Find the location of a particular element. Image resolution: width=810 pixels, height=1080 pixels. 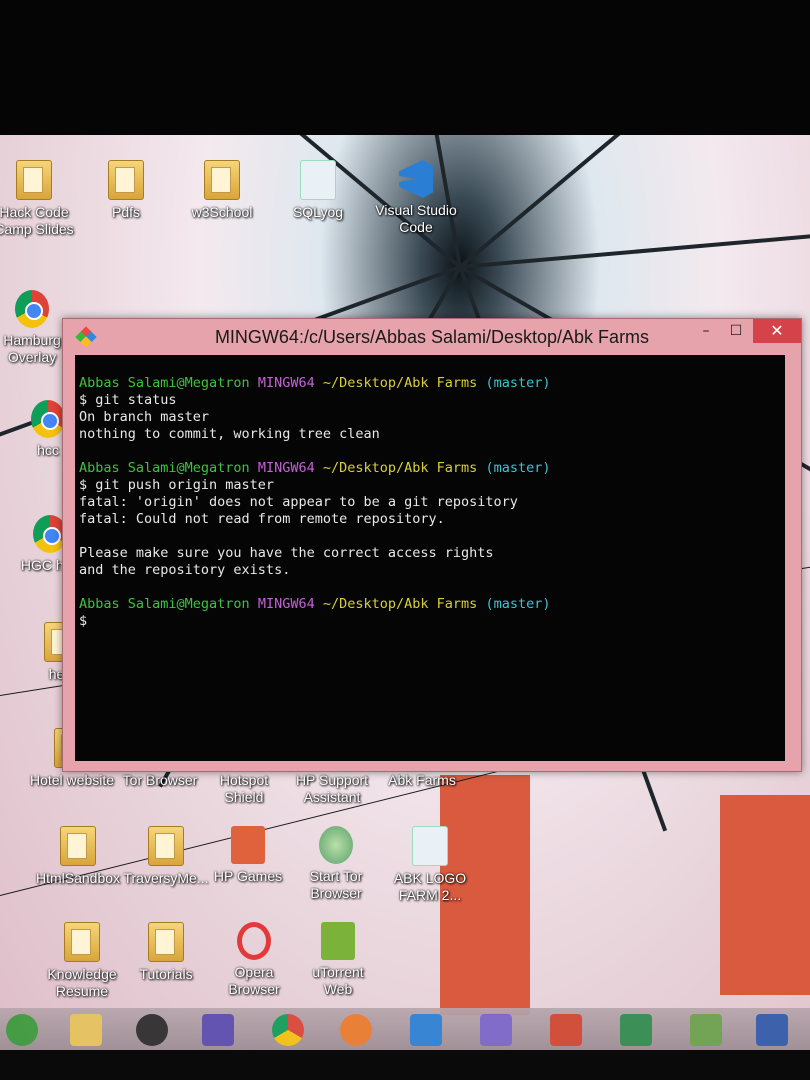

taskbar is located at coordinates (405, 1030).